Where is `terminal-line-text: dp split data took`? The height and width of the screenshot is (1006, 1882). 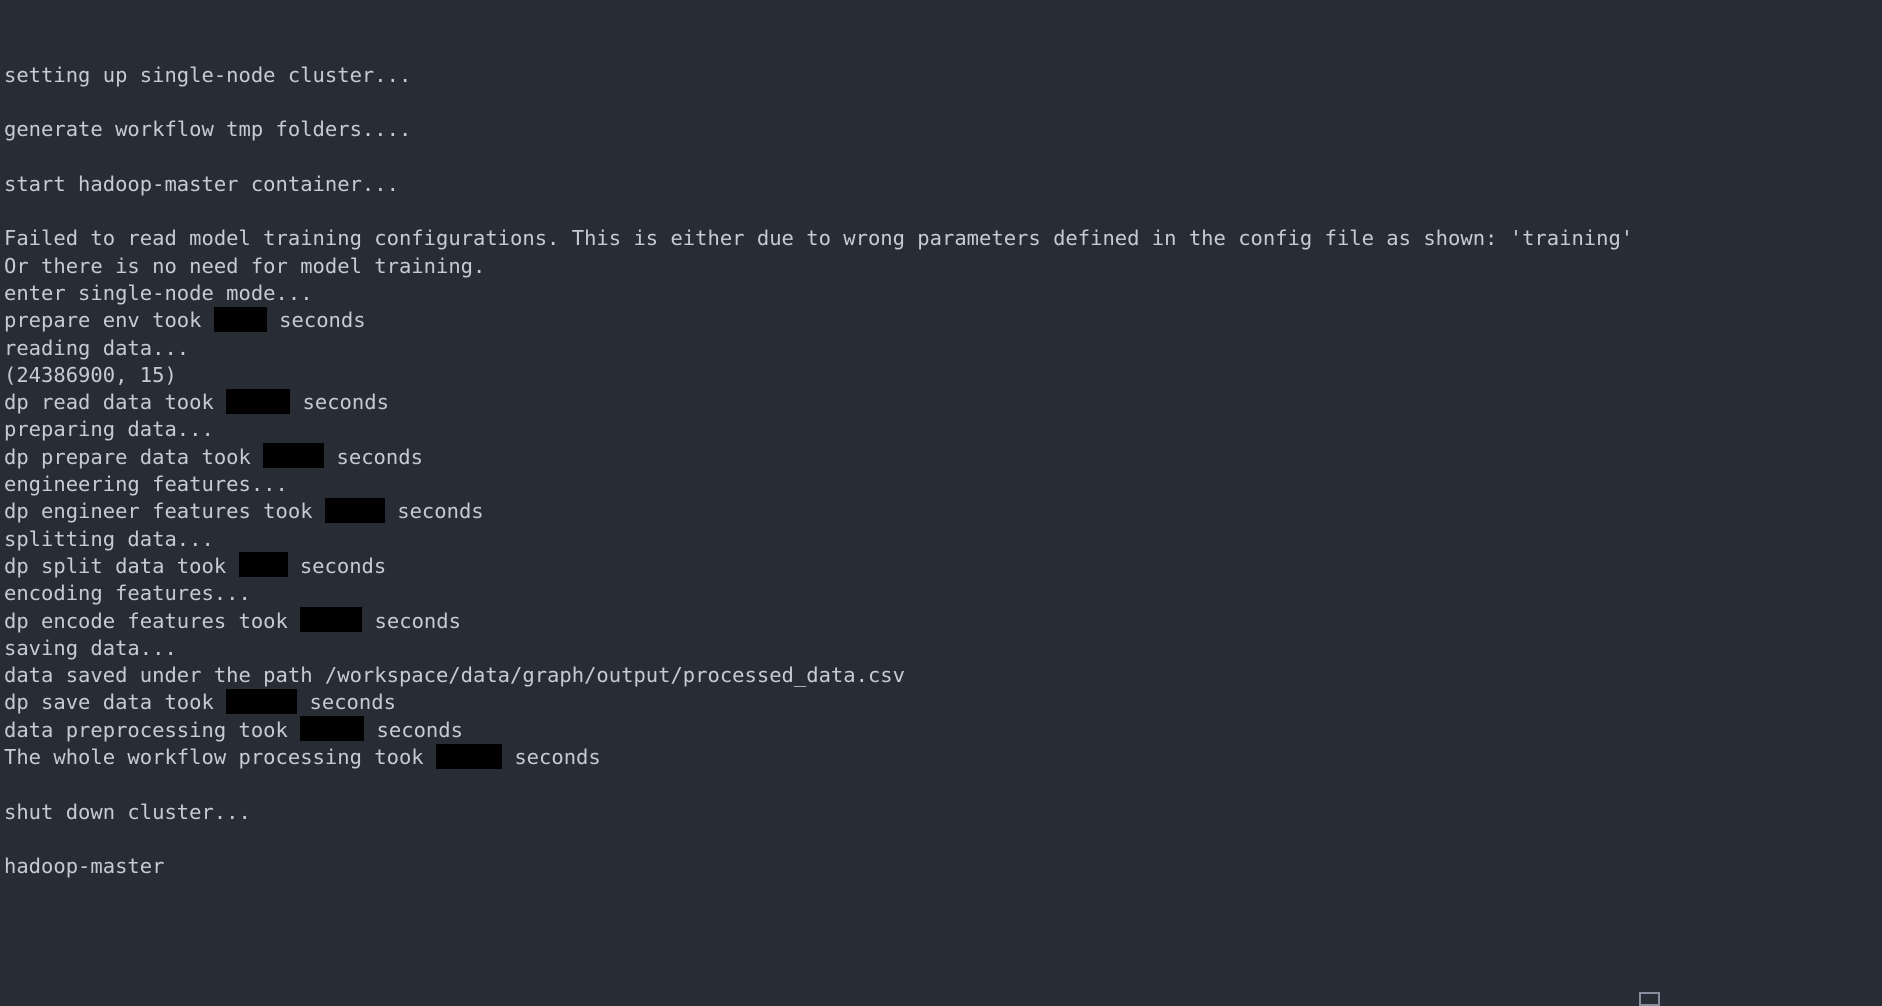
terminal-line-text: dp split data took is located at coordinates (121, 565).